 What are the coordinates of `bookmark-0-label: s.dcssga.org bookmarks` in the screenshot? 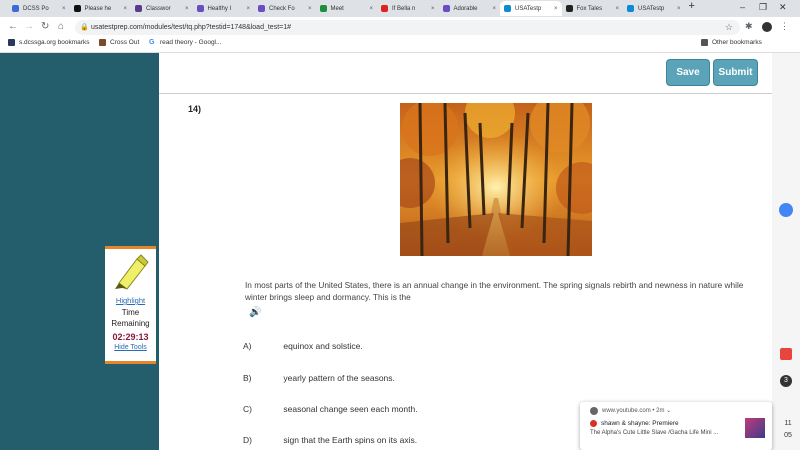 It's located at (54, 42).